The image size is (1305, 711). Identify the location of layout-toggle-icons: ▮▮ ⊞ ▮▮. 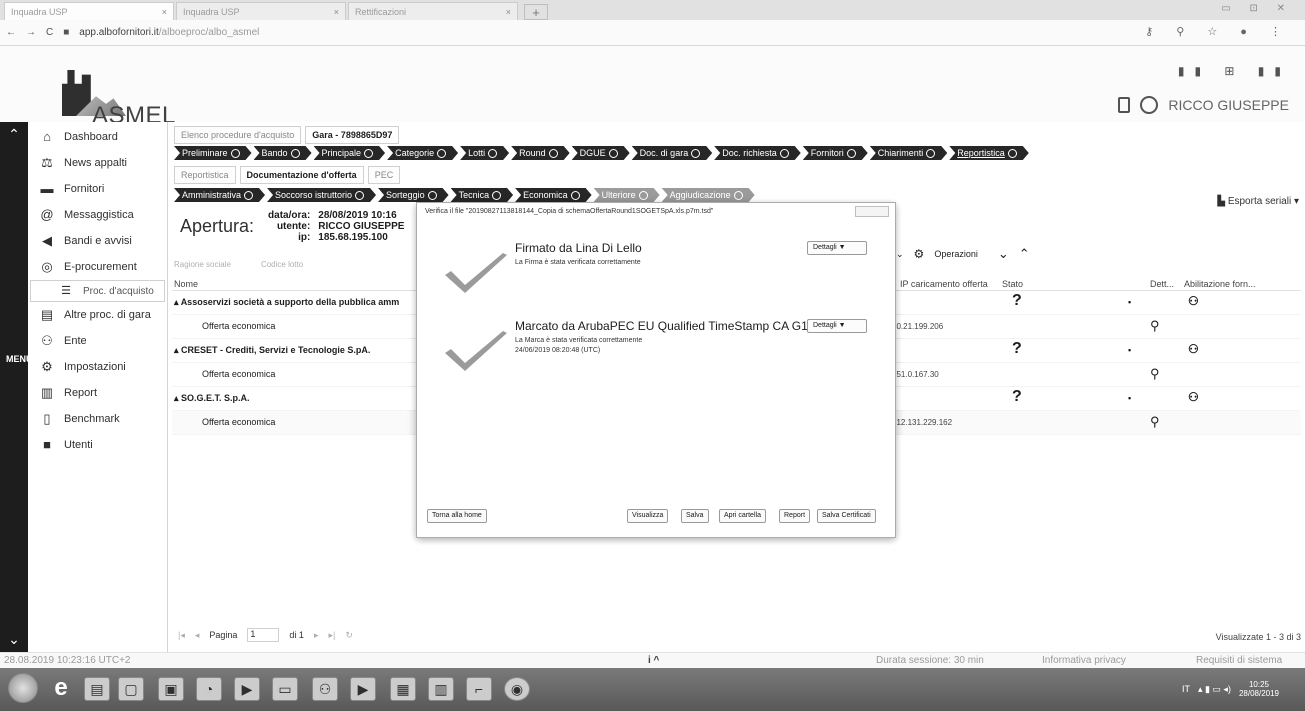
(1234, 71).